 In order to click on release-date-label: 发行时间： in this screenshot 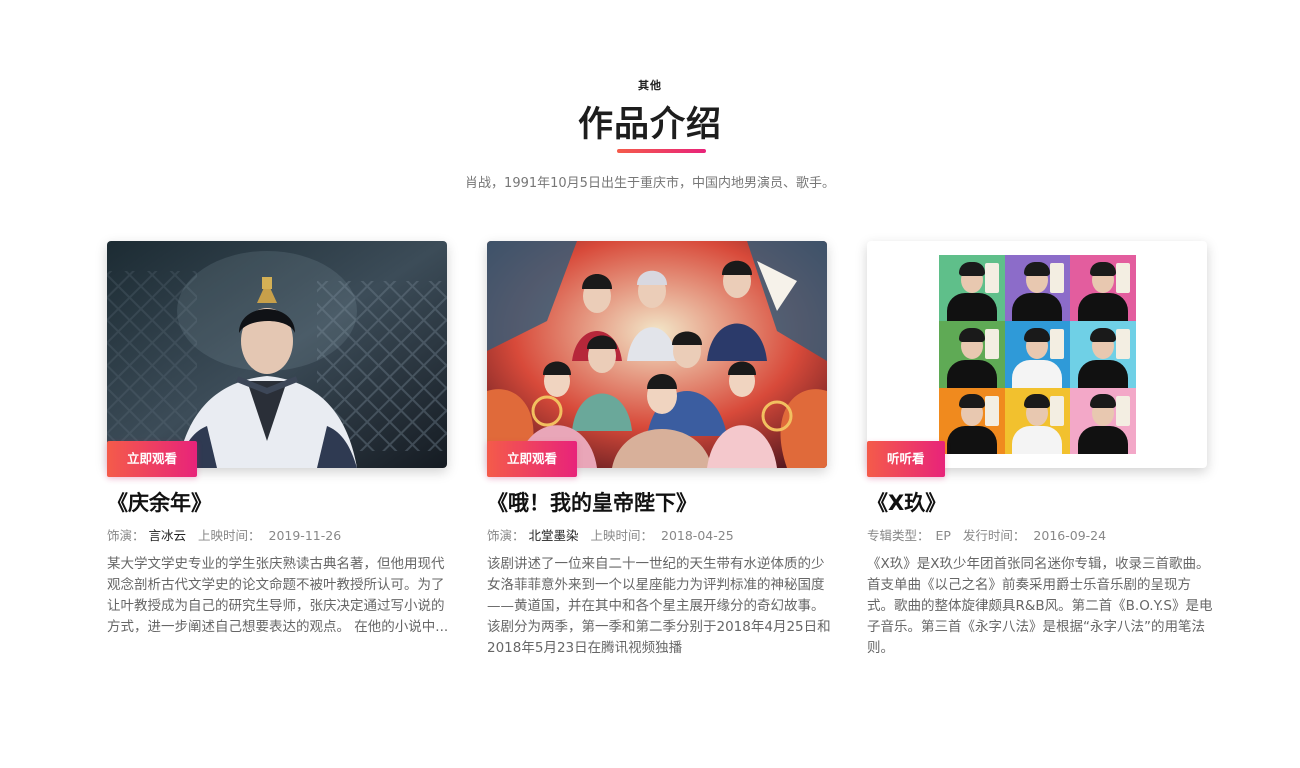, I will do `click(994, 535)`.